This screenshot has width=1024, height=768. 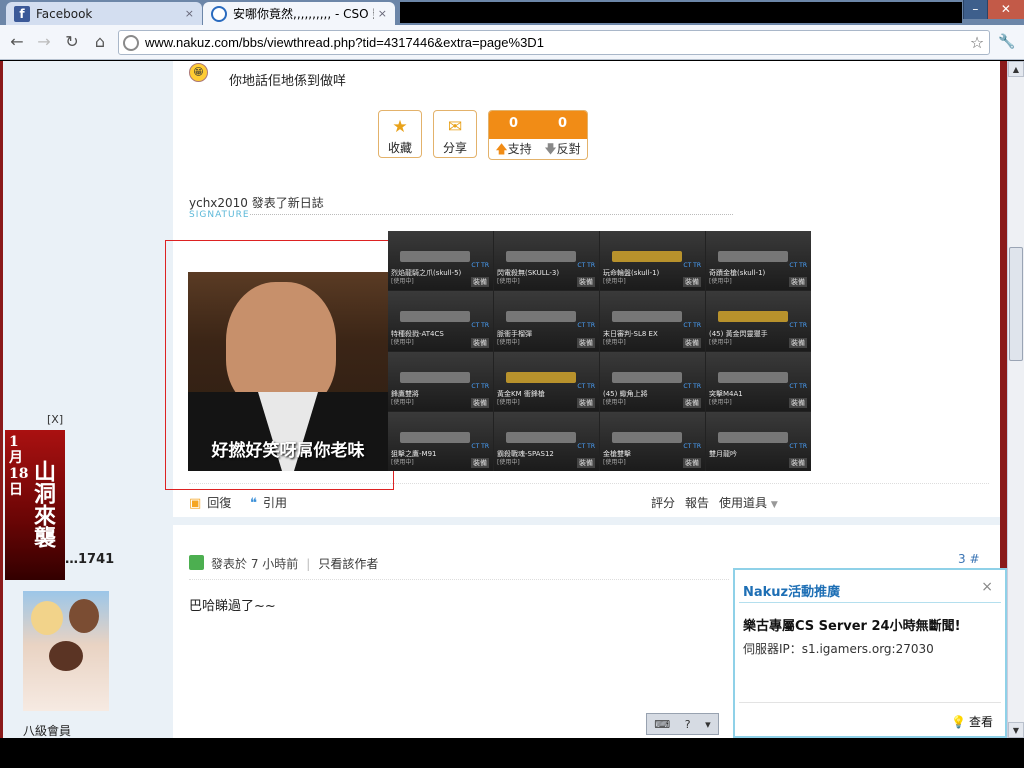 What do you see at coordinates (688, 724) in the screenshot?
I see `help-icon: ?` at bounding box center [688, 724].